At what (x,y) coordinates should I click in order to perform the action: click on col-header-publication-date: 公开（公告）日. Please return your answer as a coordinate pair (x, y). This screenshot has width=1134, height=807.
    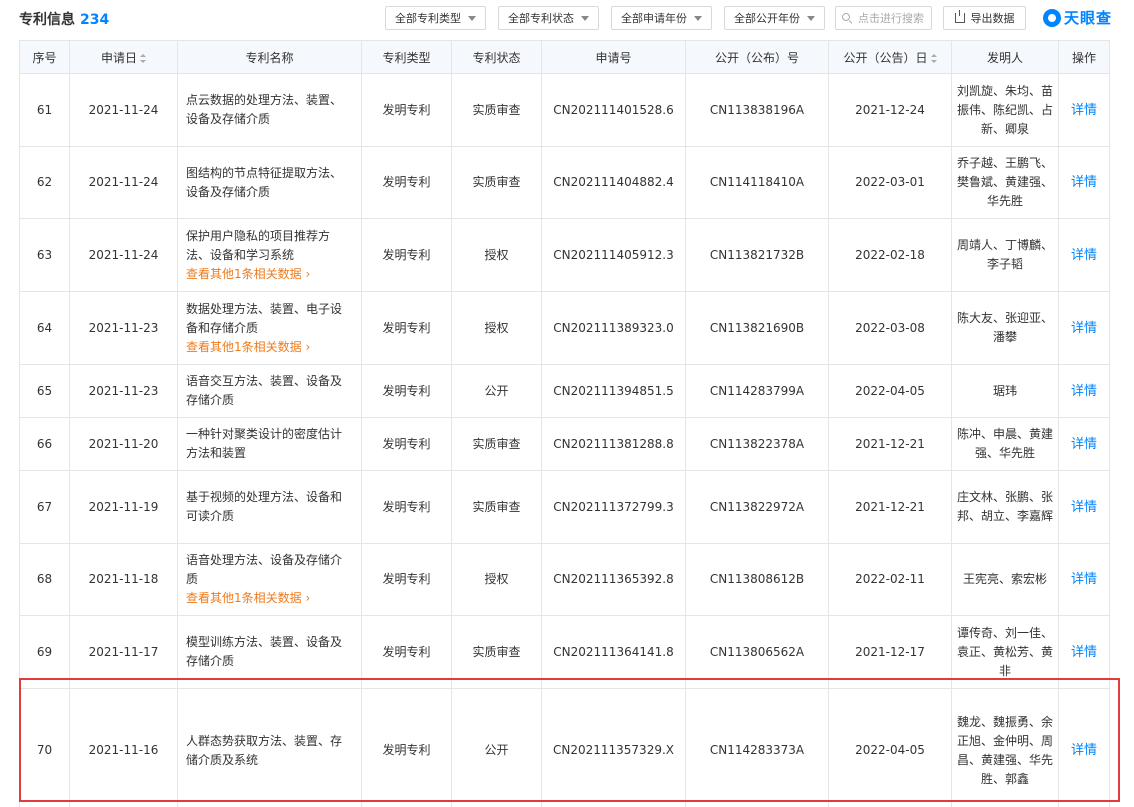
    Looking at the image, I should click on (890, 57).